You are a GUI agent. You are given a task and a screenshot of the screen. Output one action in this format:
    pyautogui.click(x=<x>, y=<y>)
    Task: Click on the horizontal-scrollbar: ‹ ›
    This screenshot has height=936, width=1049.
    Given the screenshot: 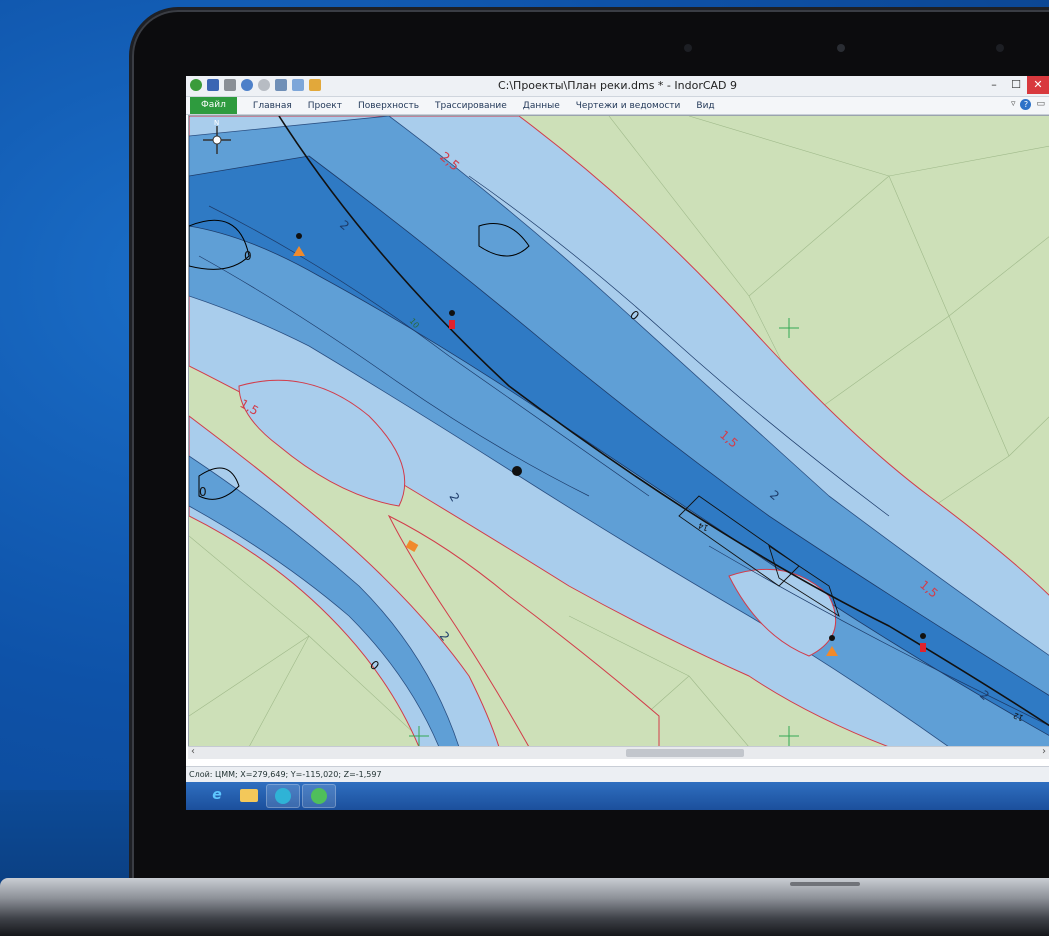 What is the action you would take?
    pyautogui.click(x=618, y=752)
    